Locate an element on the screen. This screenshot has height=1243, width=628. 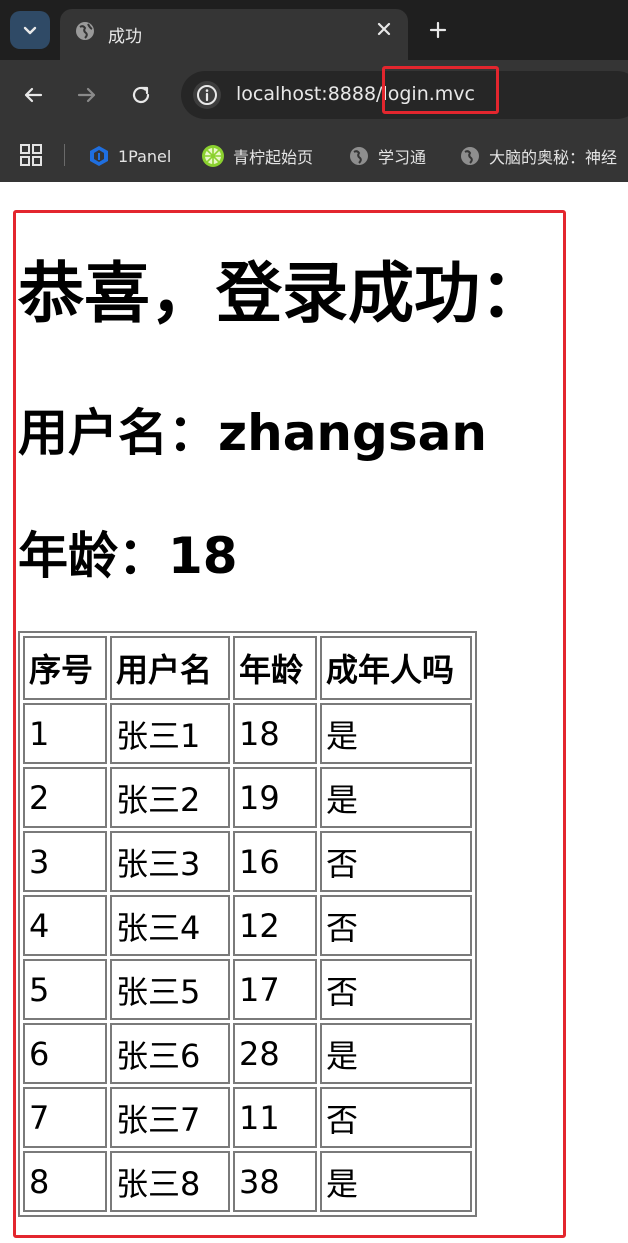
site-info-button is located at coordinates (207, 95).